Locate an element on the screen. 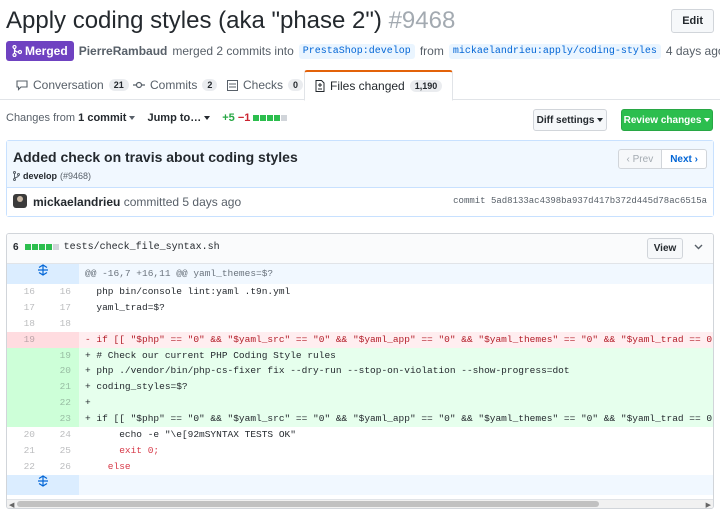 The image size is (720, 514). commit-pager: ‹ Prev Next › is located at coordinates (662, 159).